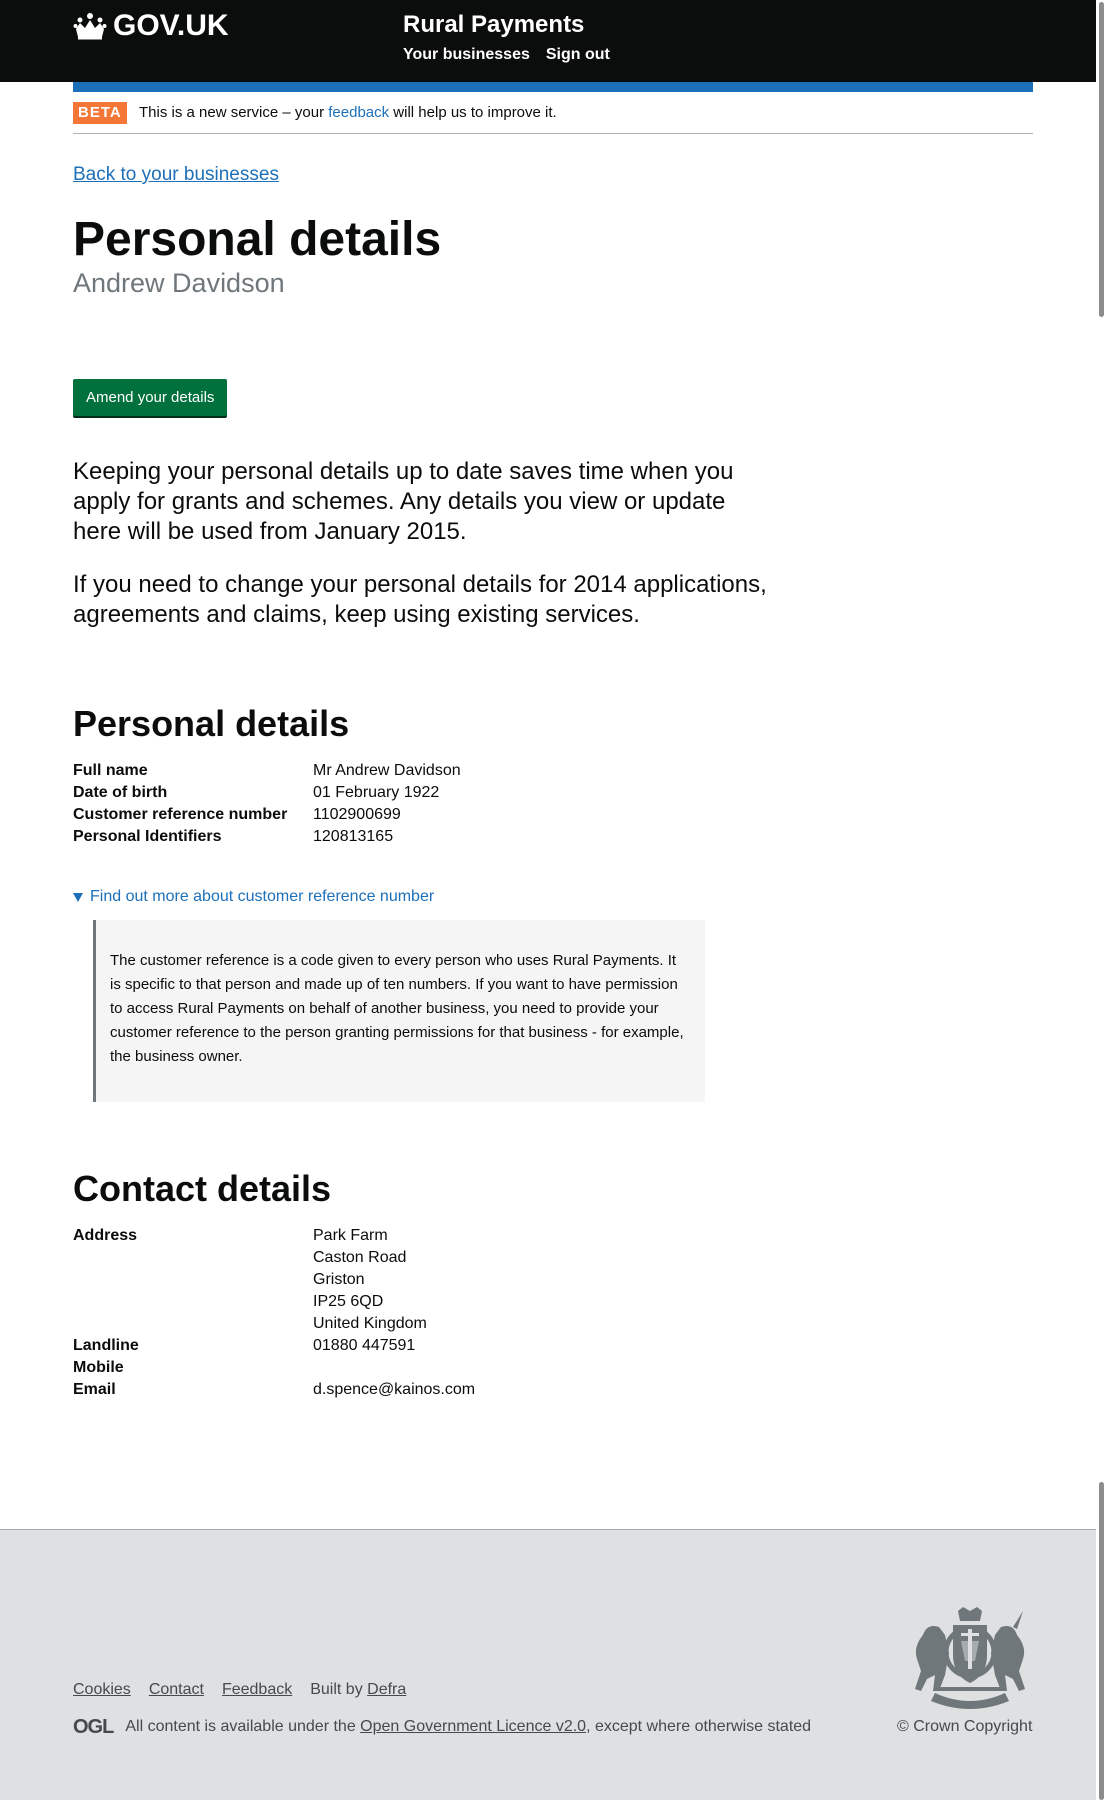 The image size is (1106, 1800). Describe the element at coordinates (473, 1726) in the screenshot. I see `licence-link: Open Government Licence v2.0` at that location.